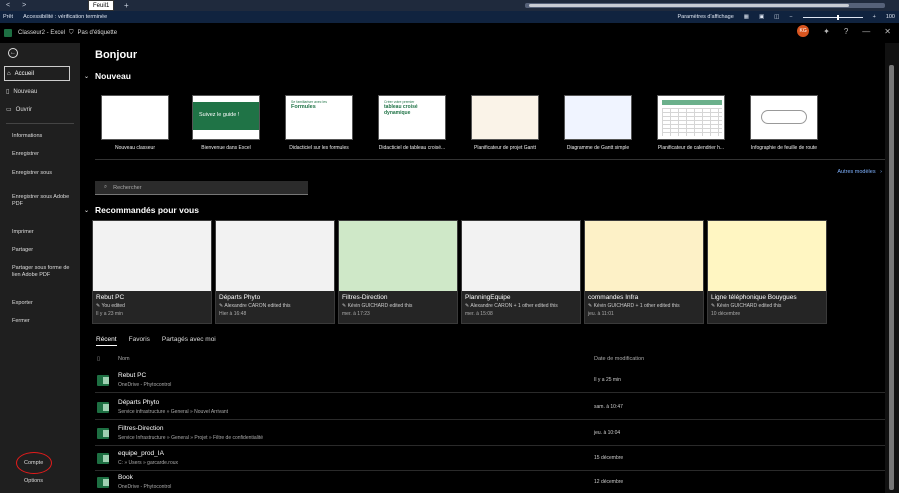 Image resolution: width=899 pixels, height=493 pixels. Describe the element at coordinates (890, 17) in the screenshot. I see `zoom-level: 100` at that location.